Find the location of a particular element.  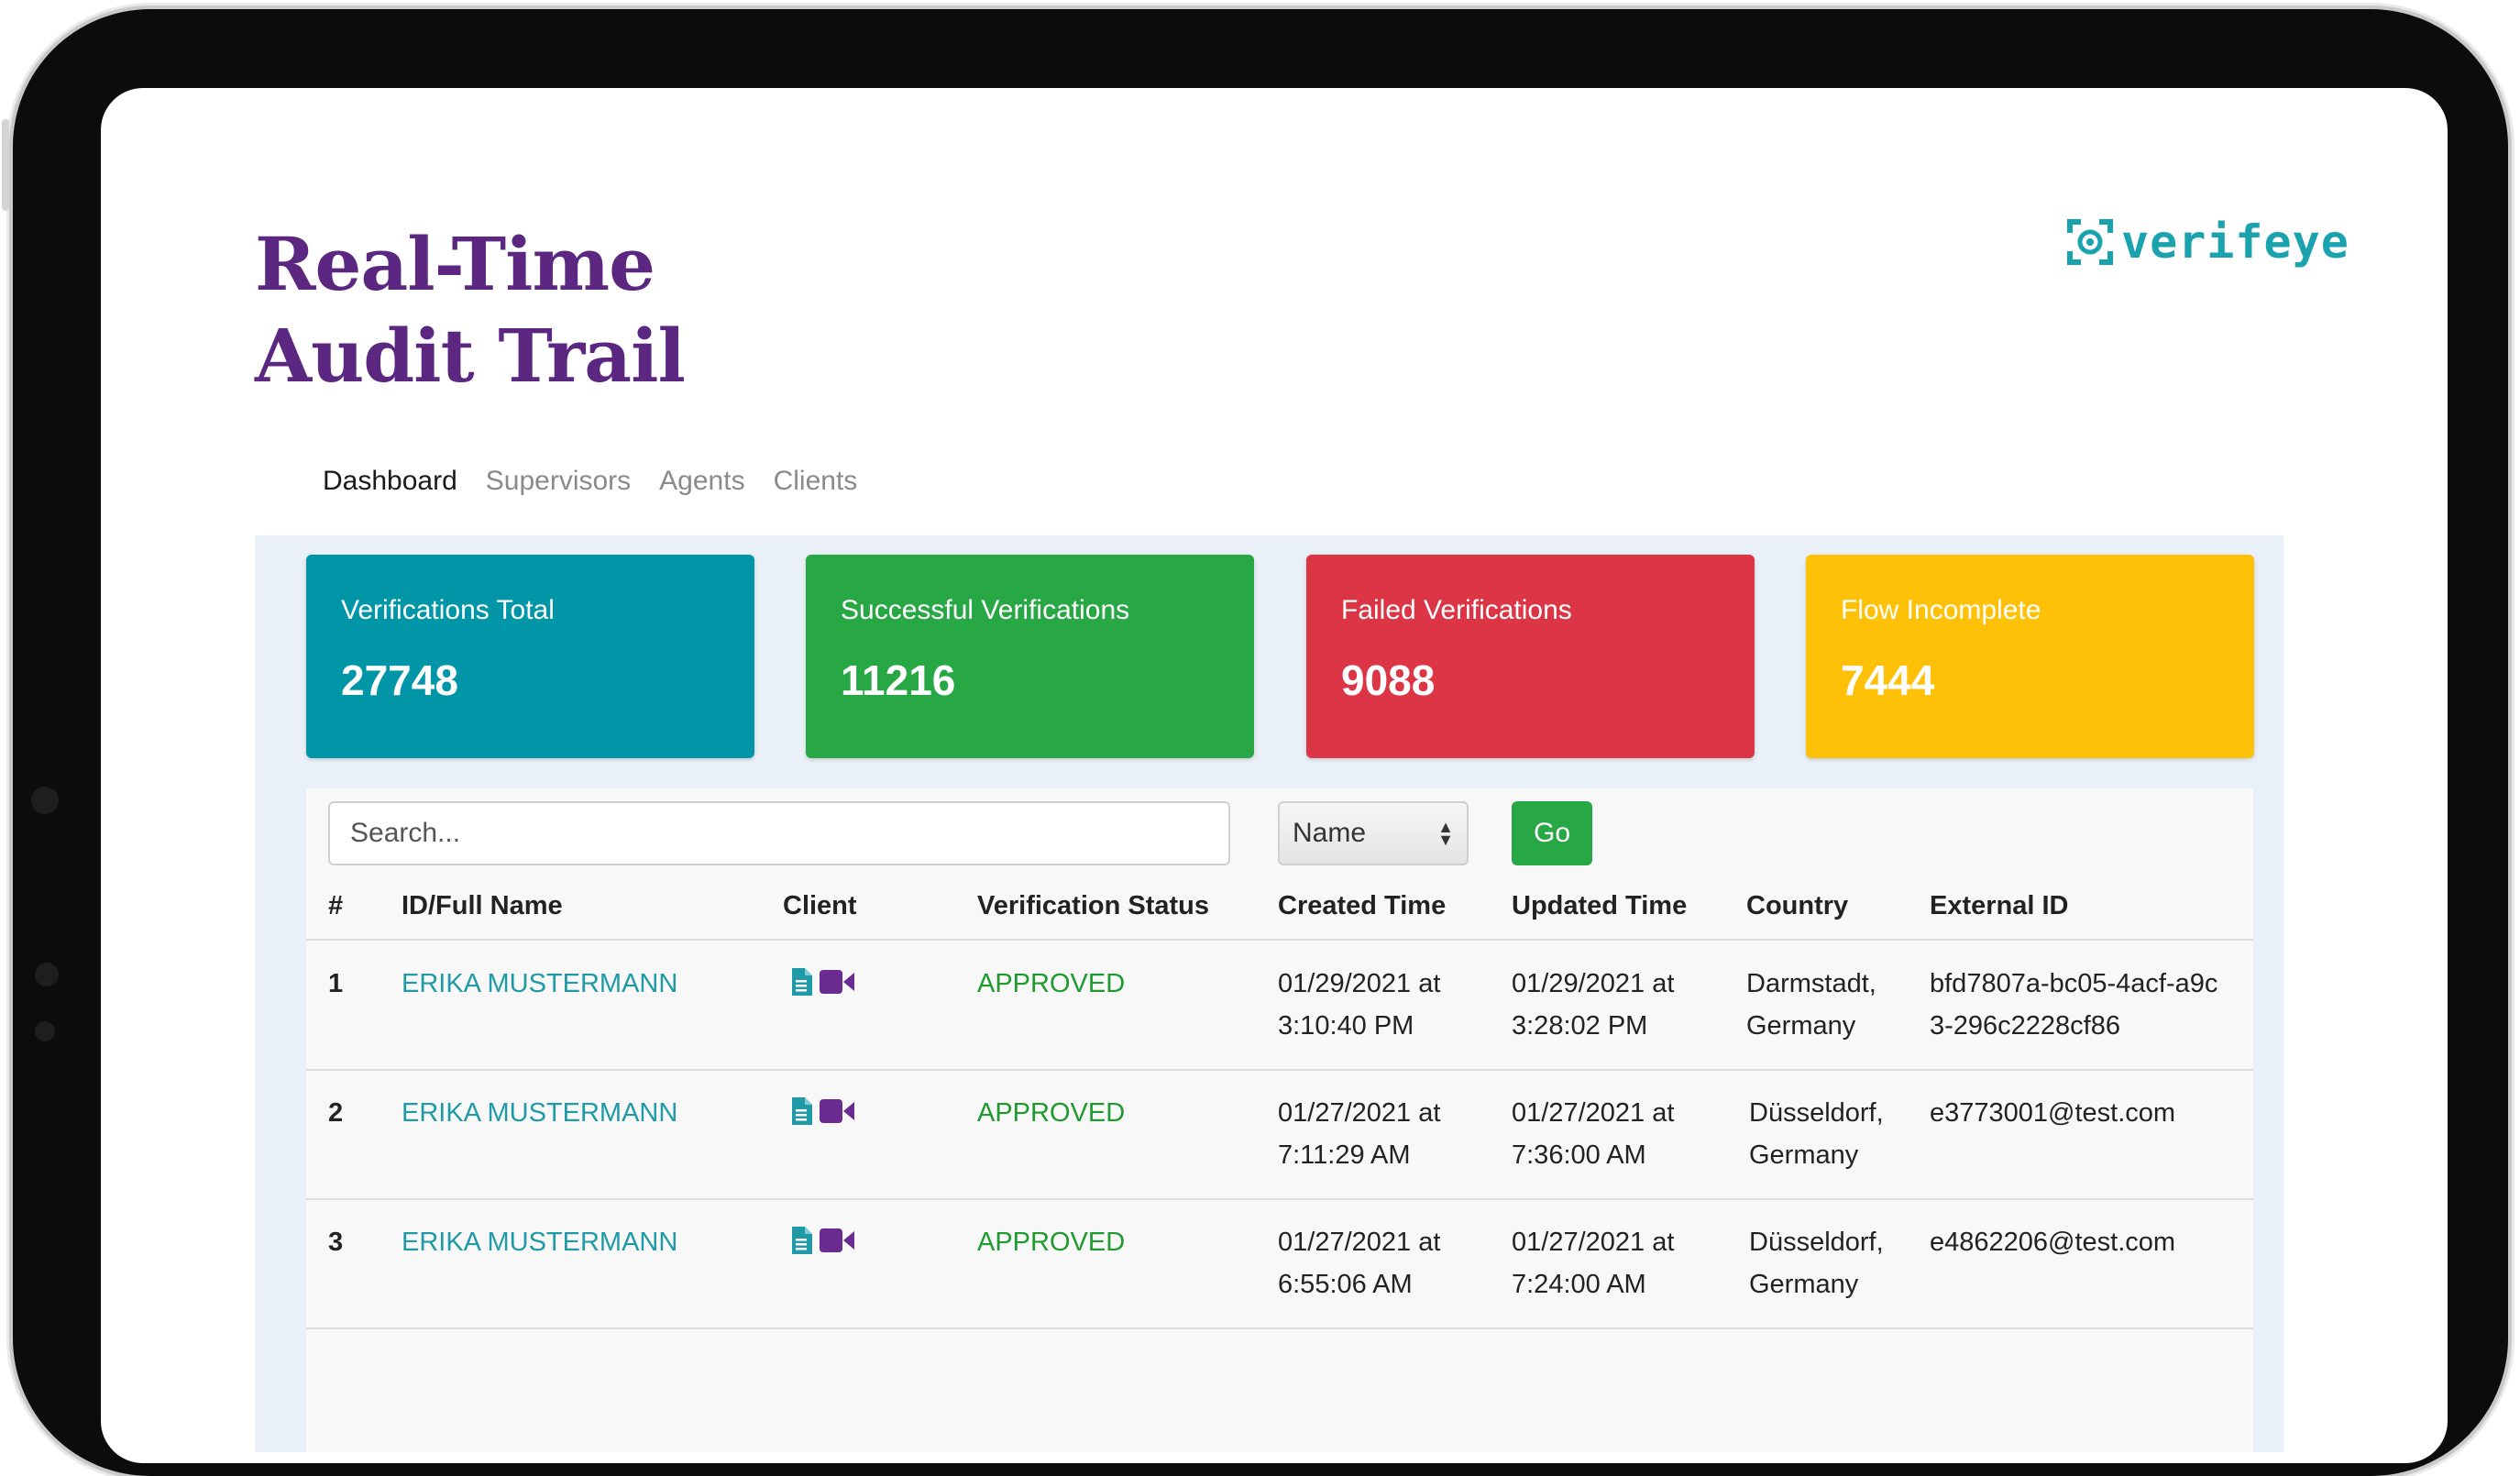

page-title-line-2: Audit Trail is located at coordinates (470, 356).